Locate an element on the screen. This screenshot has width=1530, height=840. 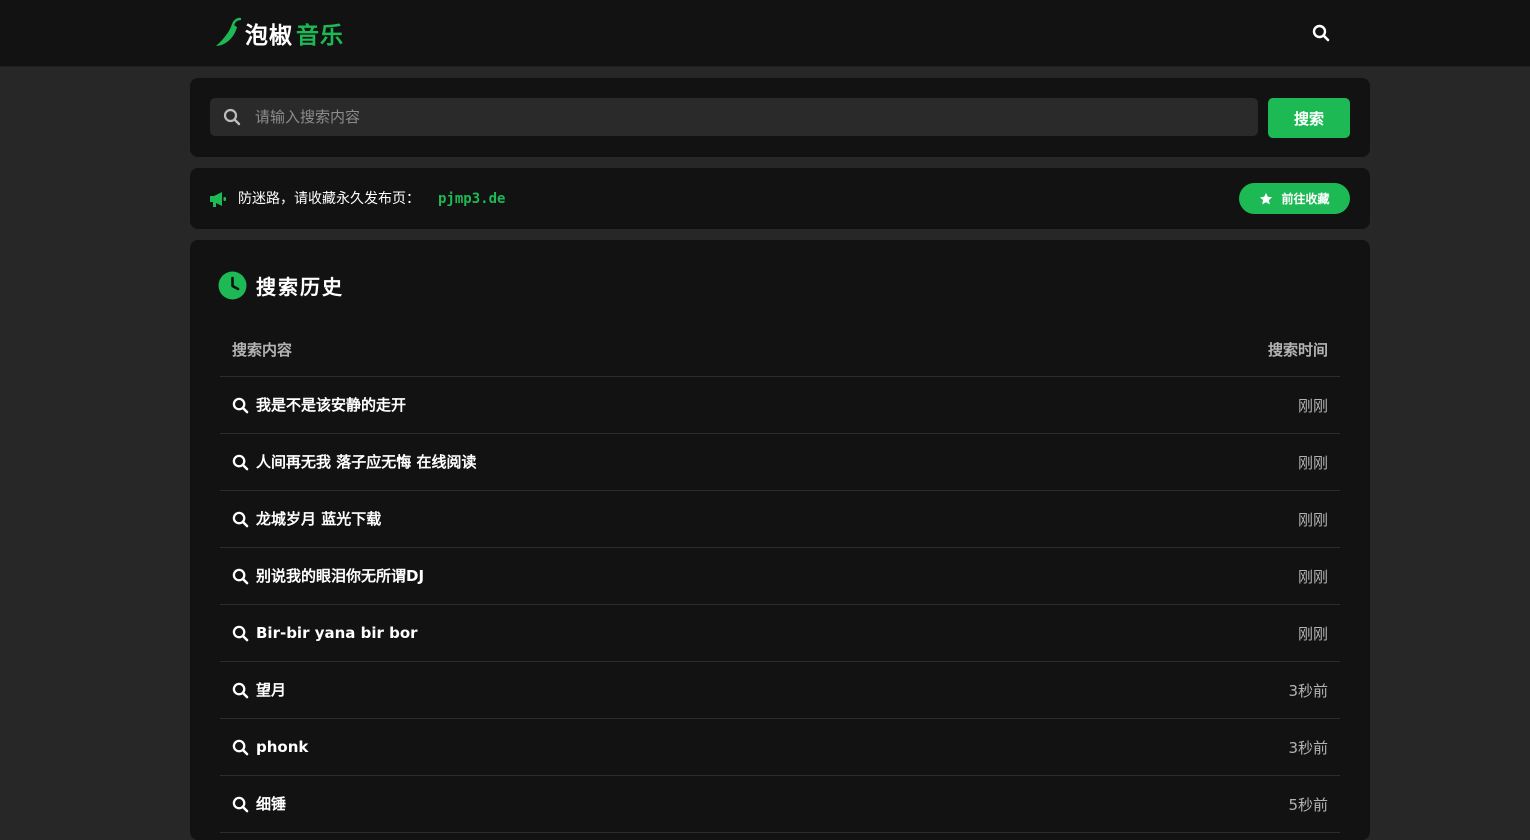
history-row: 望月 3秒前 is located at coordinates (780, 690).